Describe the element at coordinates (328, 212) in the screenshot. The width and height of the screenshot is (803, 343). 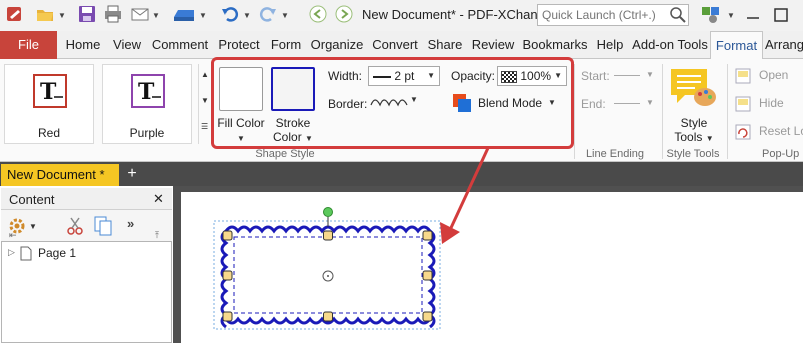
I see `rotate-handle` at that location.